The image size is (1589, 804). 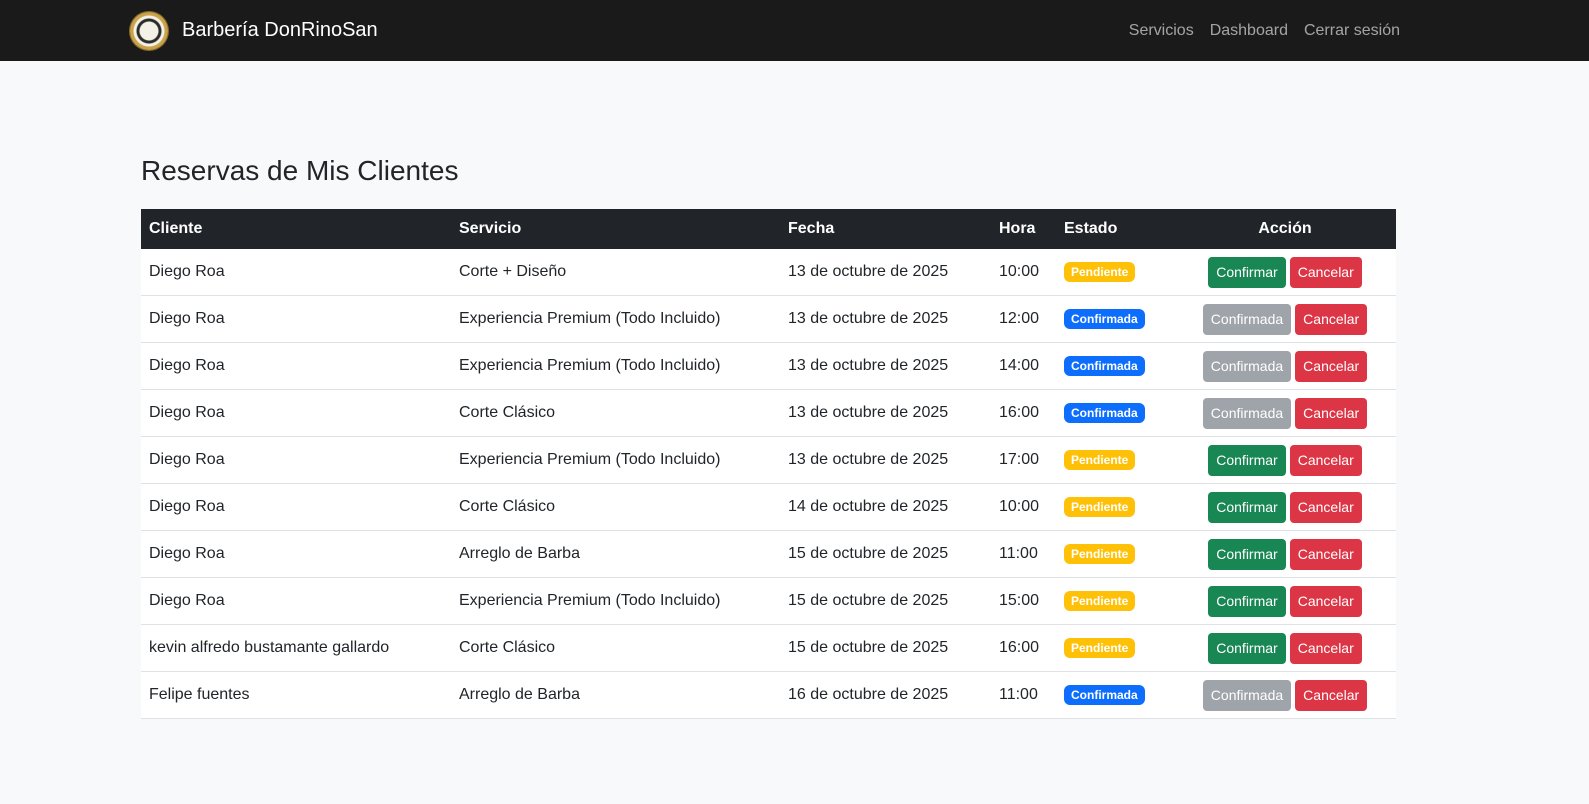 What do you see at coordinates (868, 506) in the screenshot?
I see `cell-fecha: 14 de octubre de 2025` at bounding box center [868, 506].